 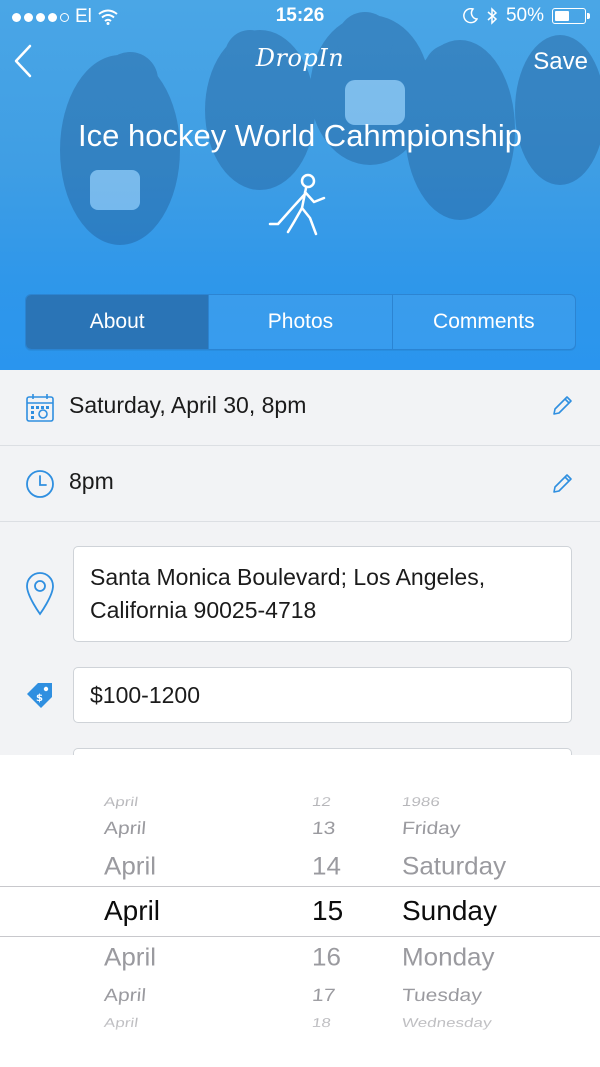 What do you see at coordinates (145, 695) in the screenshot?
I see `price-value: $100-1200` at bounding box center [145, 695].